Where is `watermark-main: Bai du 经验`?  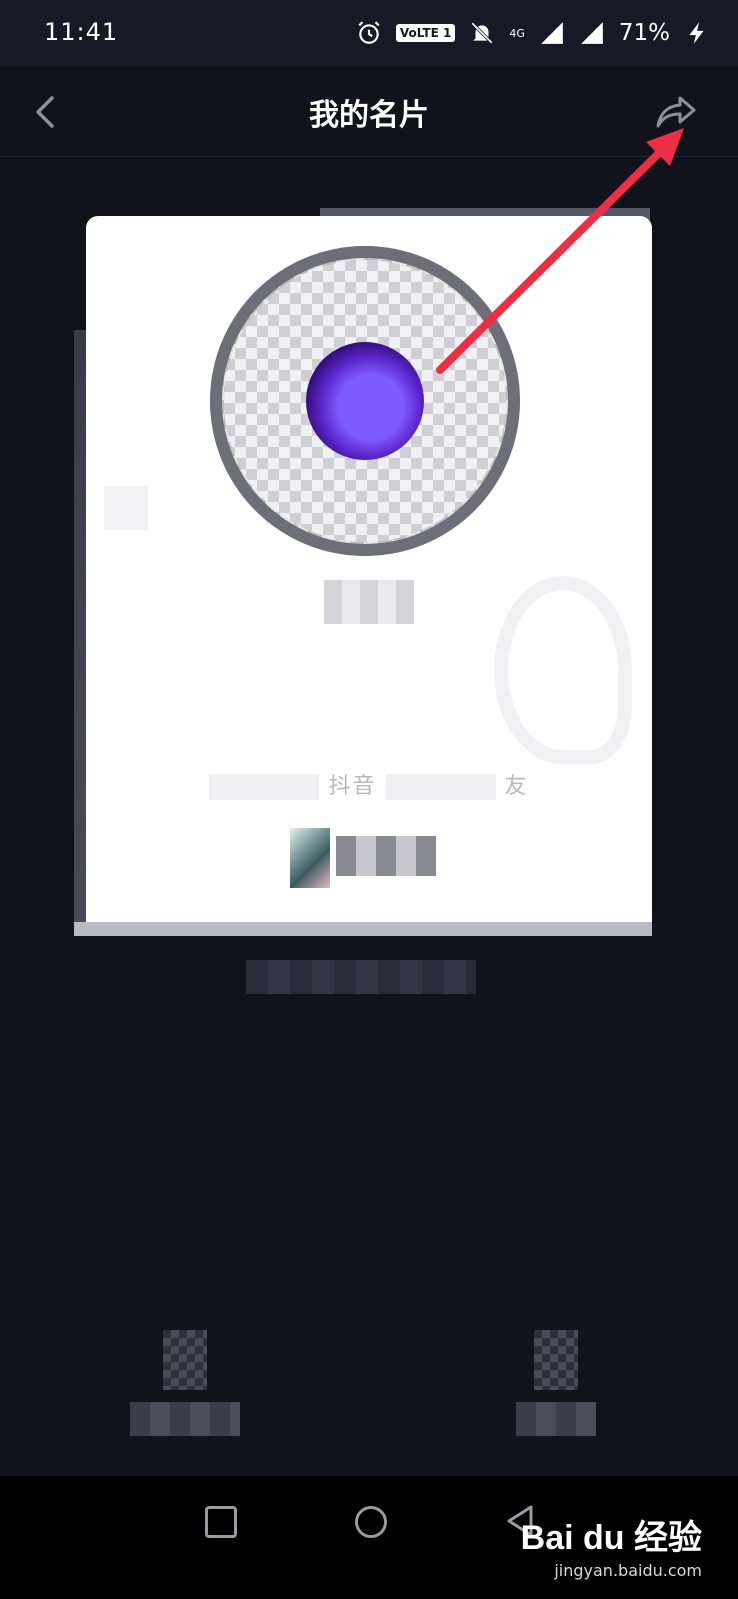
watermark-main: Bai du 经验 is located at coordinates (611, 1538).